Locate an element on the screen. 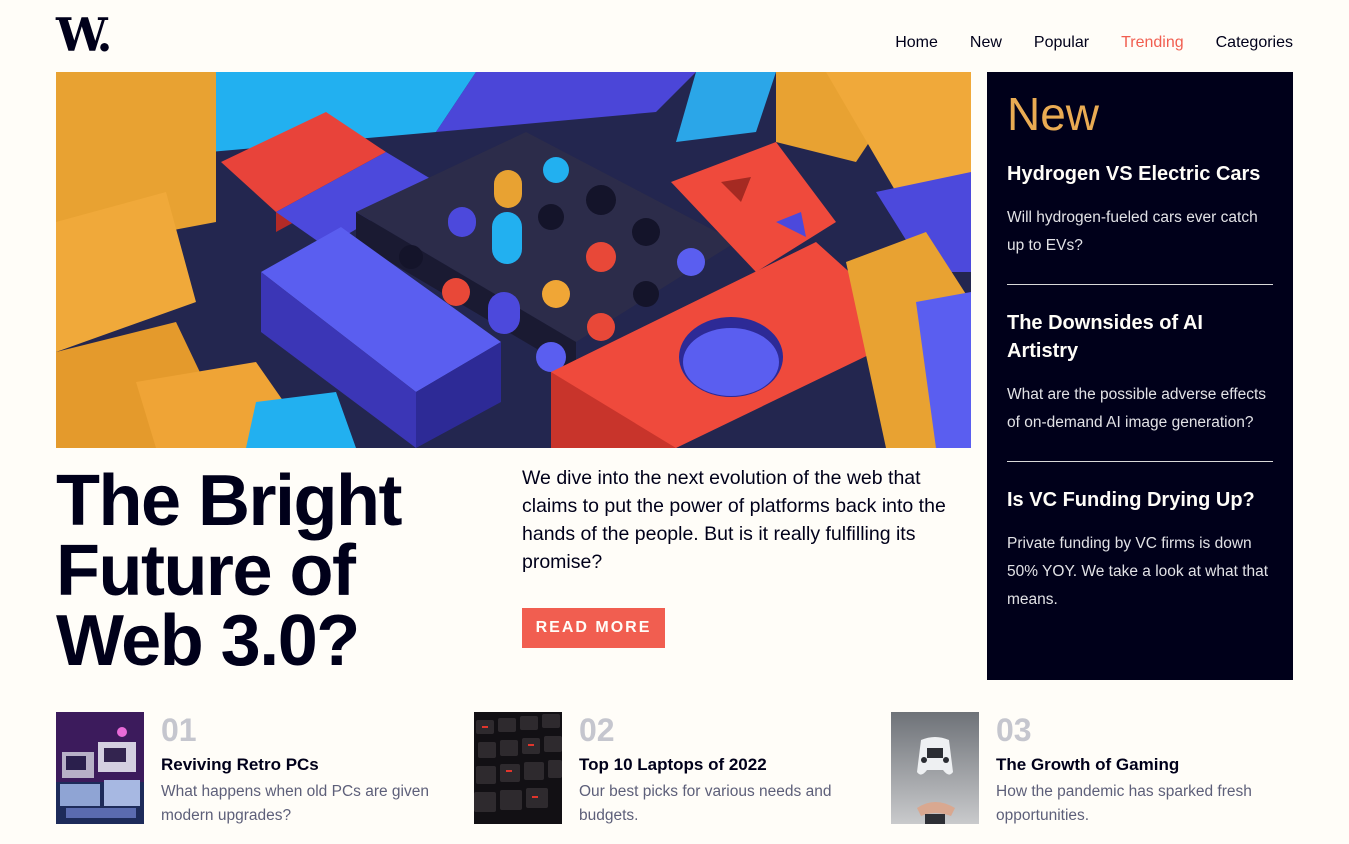  nav-new: New is located at coordinates (986, 43).